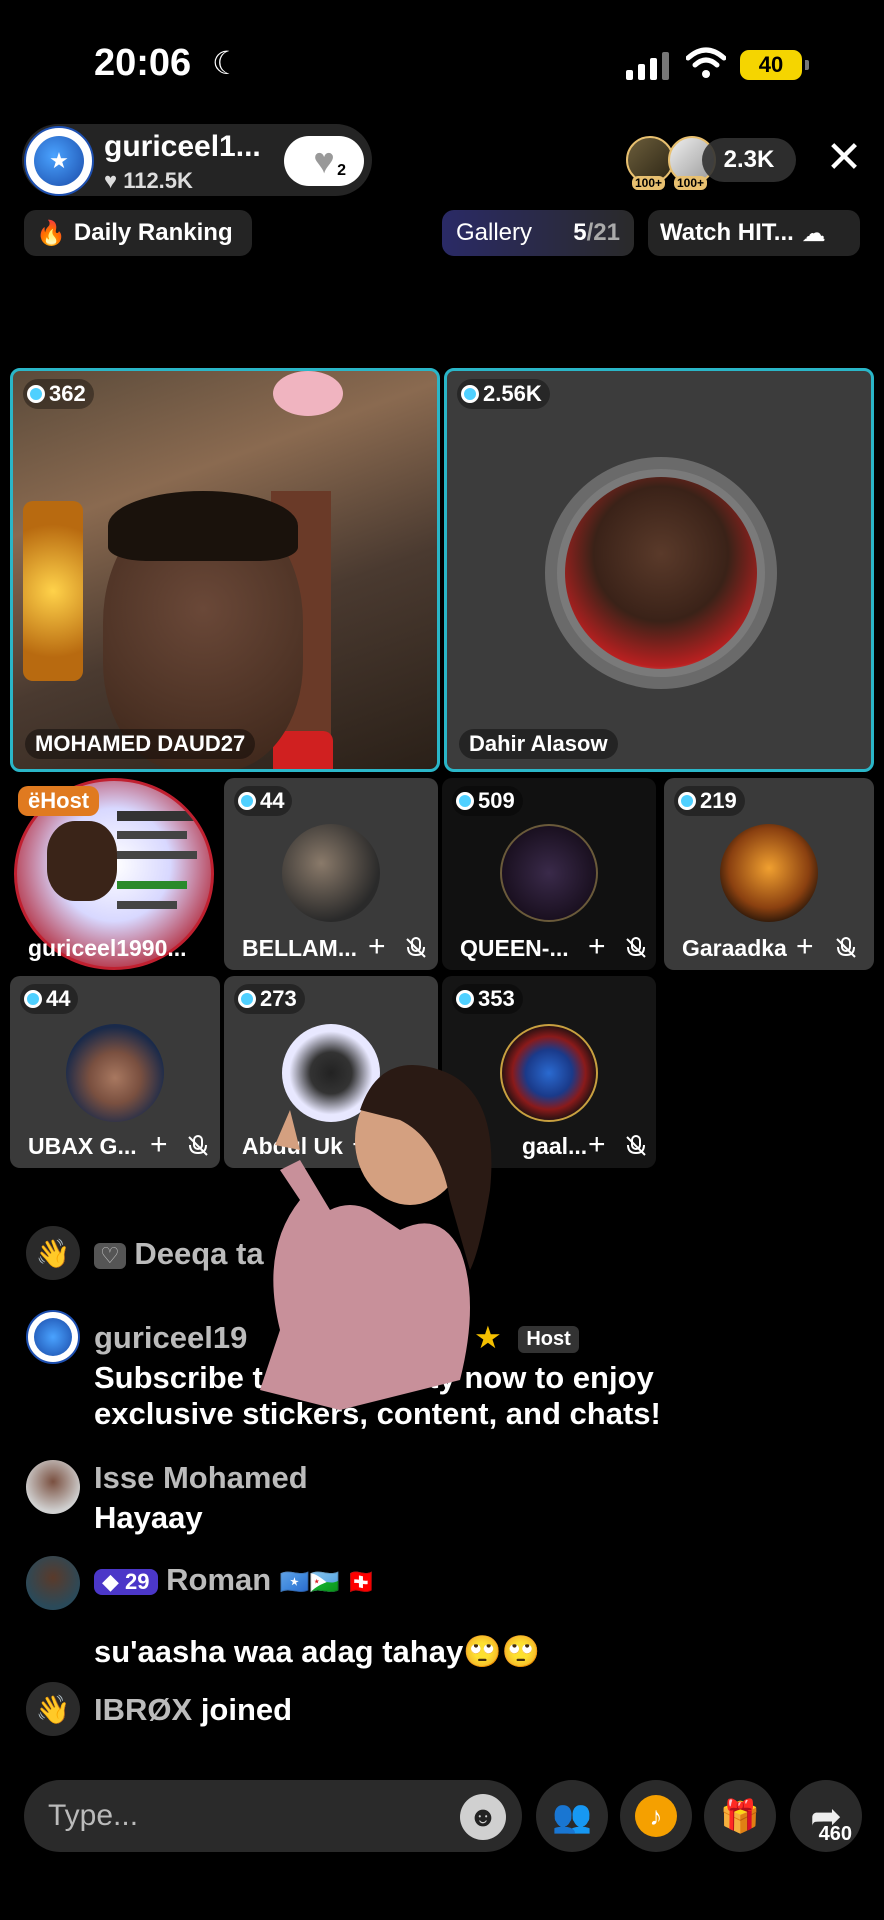 Image resolution: width=884 pixels, height=1920 pixels. I want to click on chat-user: IBRØX joined, so click(193, 1710).